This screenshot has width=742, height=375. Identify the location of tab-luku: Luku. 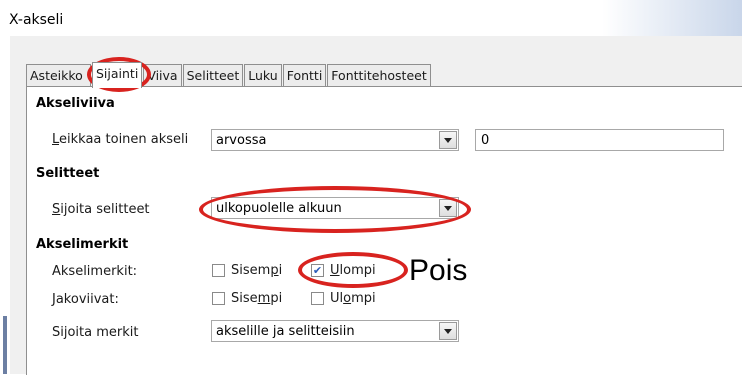
(263, 75).